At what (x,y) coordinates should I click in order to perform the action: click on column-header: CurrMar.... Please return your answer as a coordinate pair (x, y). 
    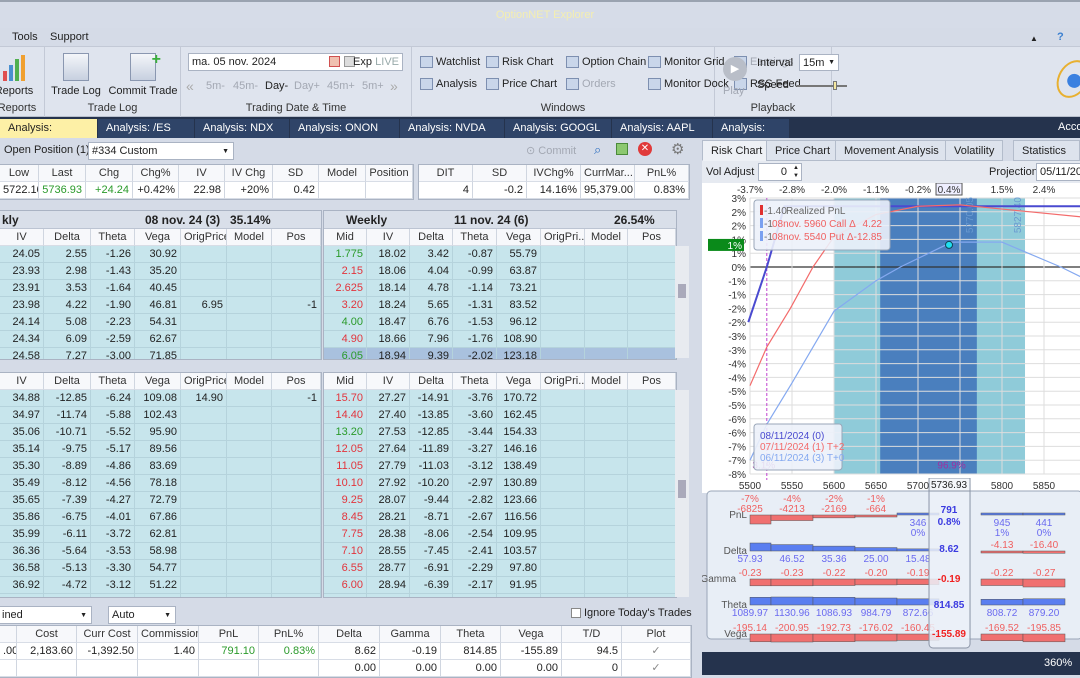
    Looking at the image, I should click on (608, 173).